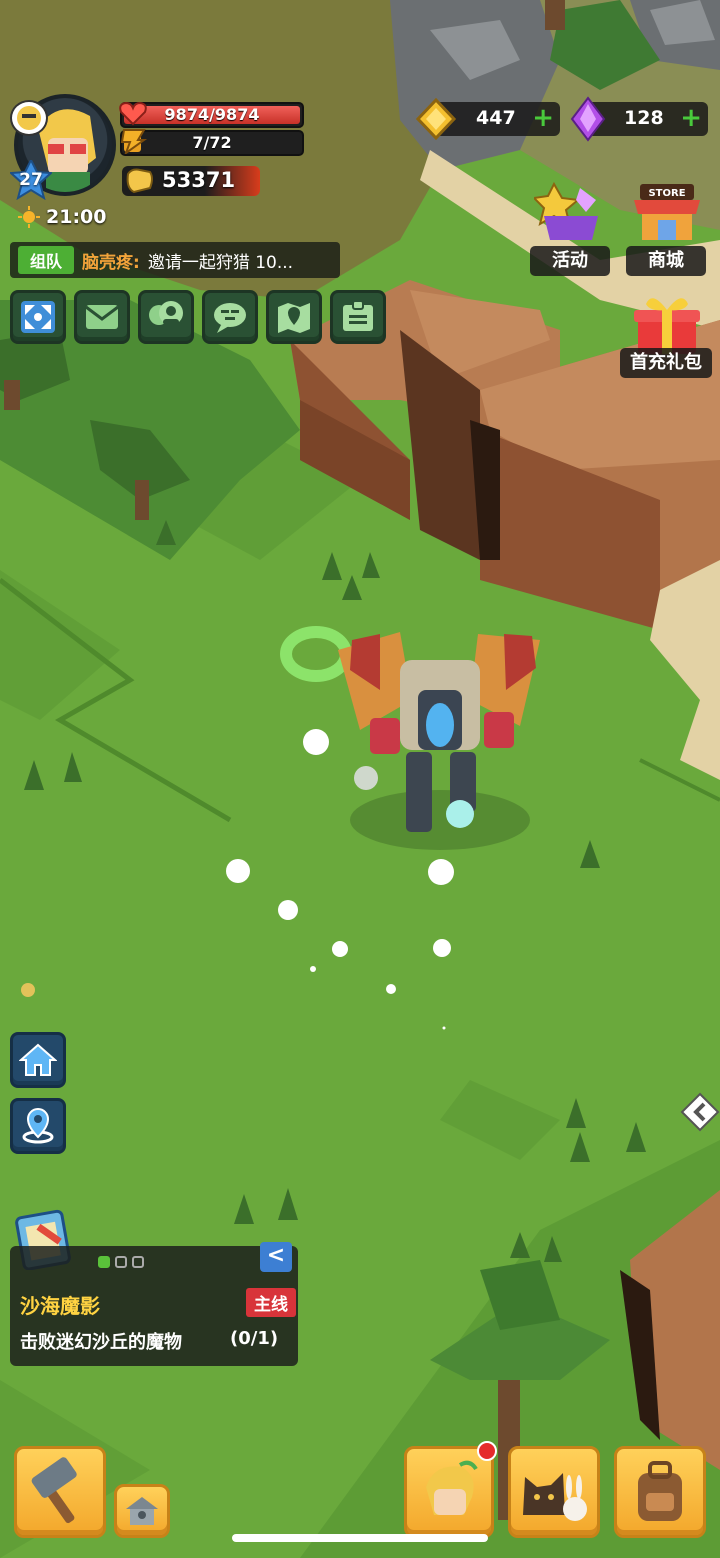  I want to click on locate-button, so click(38, 1126).